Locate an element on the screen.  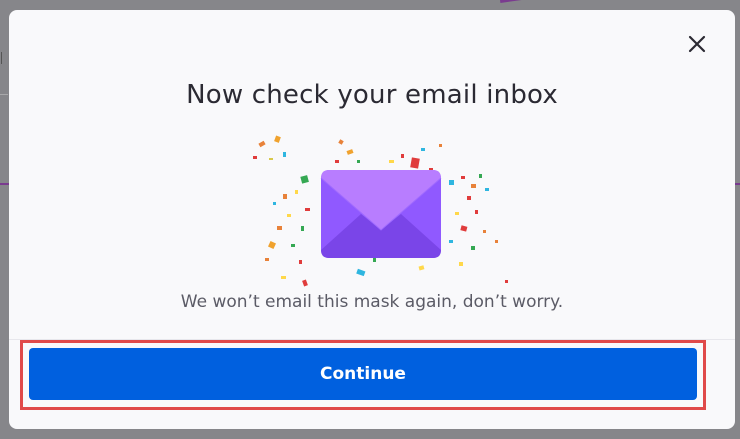
close-icon is located at coordinates (697, 44).